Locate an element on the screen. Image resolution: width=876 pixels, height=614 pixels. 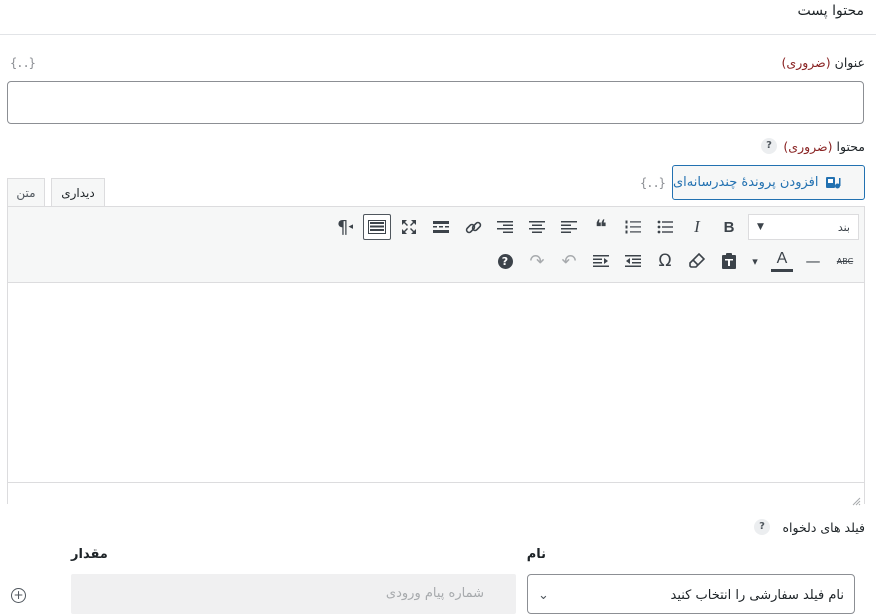
paste-text-icon is located at coordinates (729, 261).